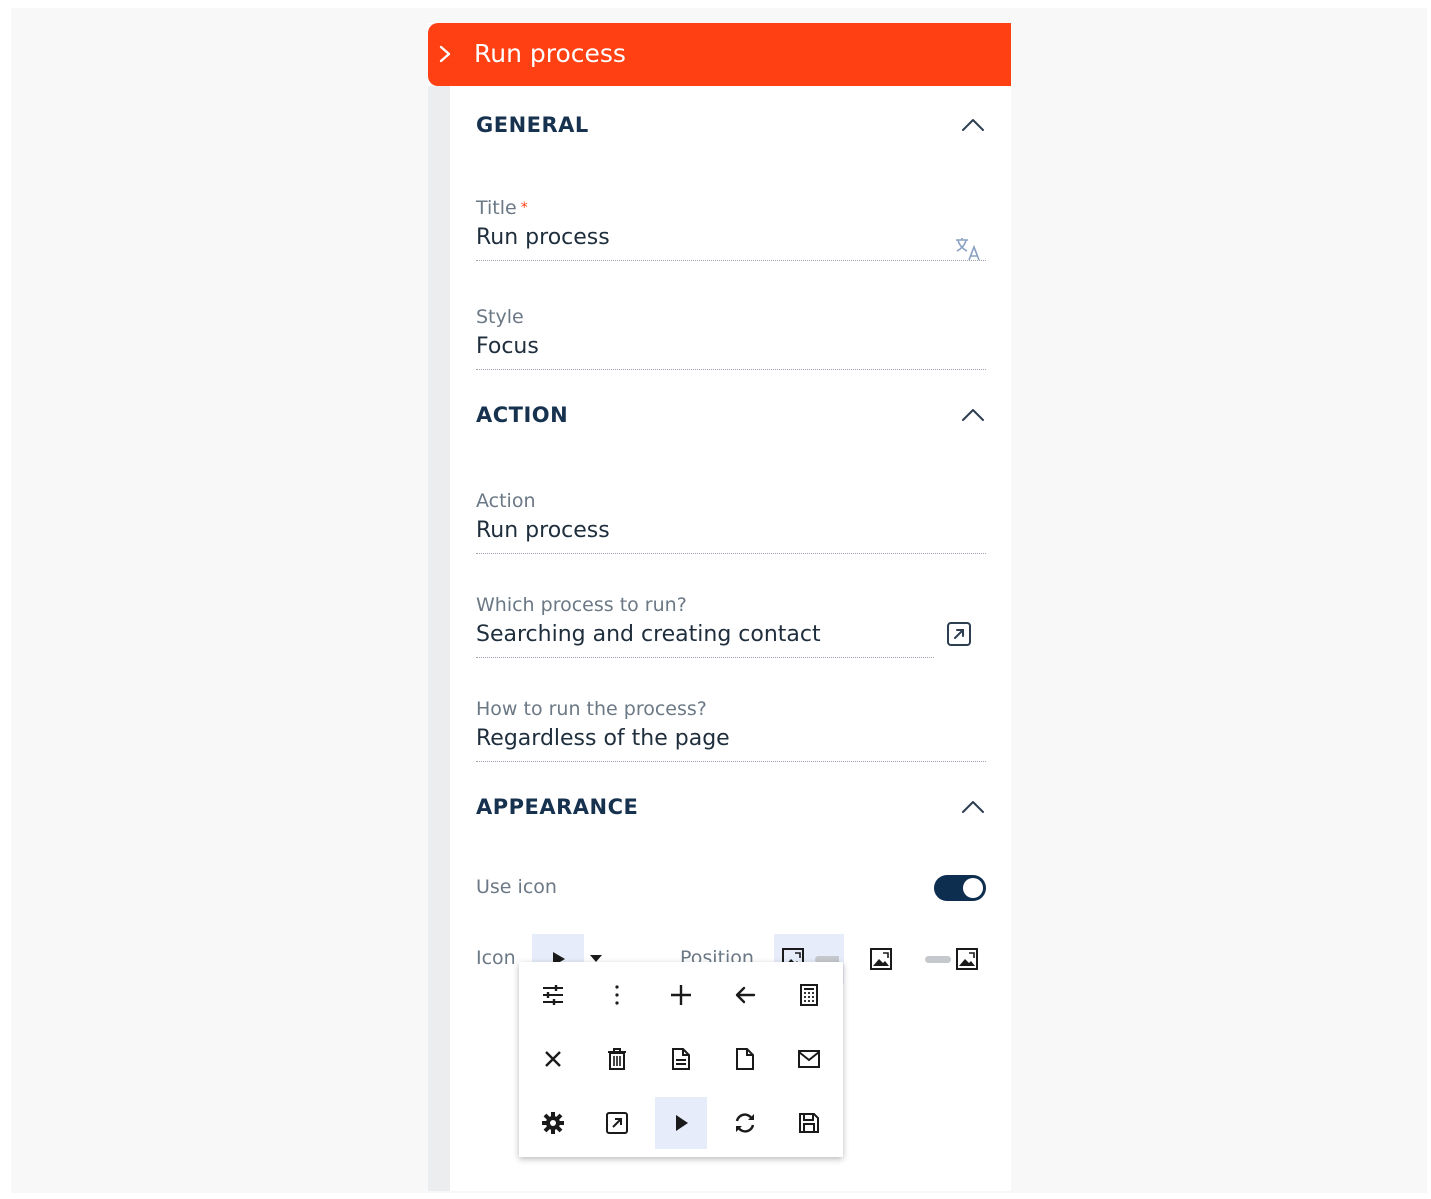 The image size is (1431, 1199). I want to click on style-field: Style Focus, so click(731, 337).